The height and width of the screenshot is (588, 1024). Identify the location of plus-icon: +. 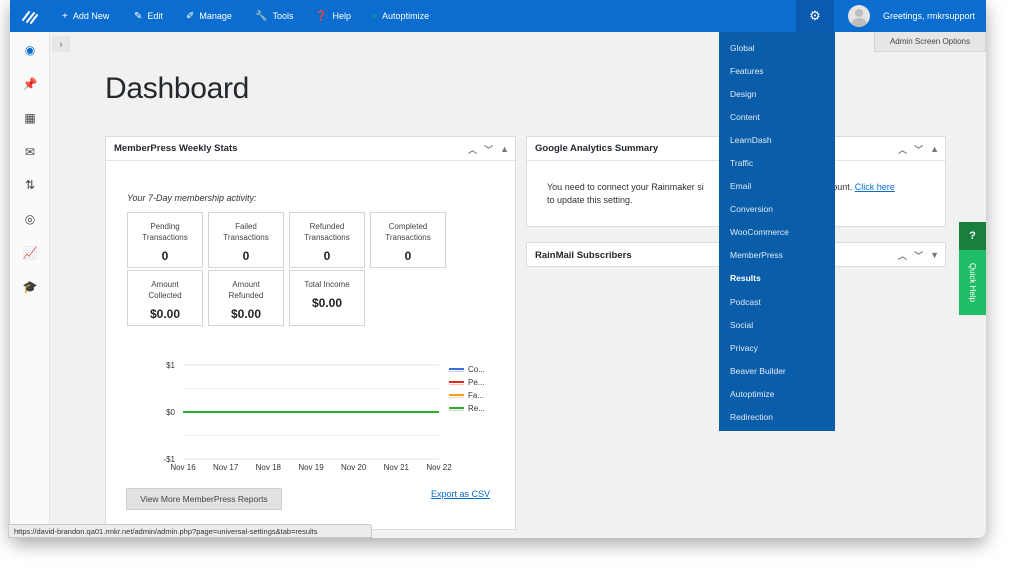
(65, 16).